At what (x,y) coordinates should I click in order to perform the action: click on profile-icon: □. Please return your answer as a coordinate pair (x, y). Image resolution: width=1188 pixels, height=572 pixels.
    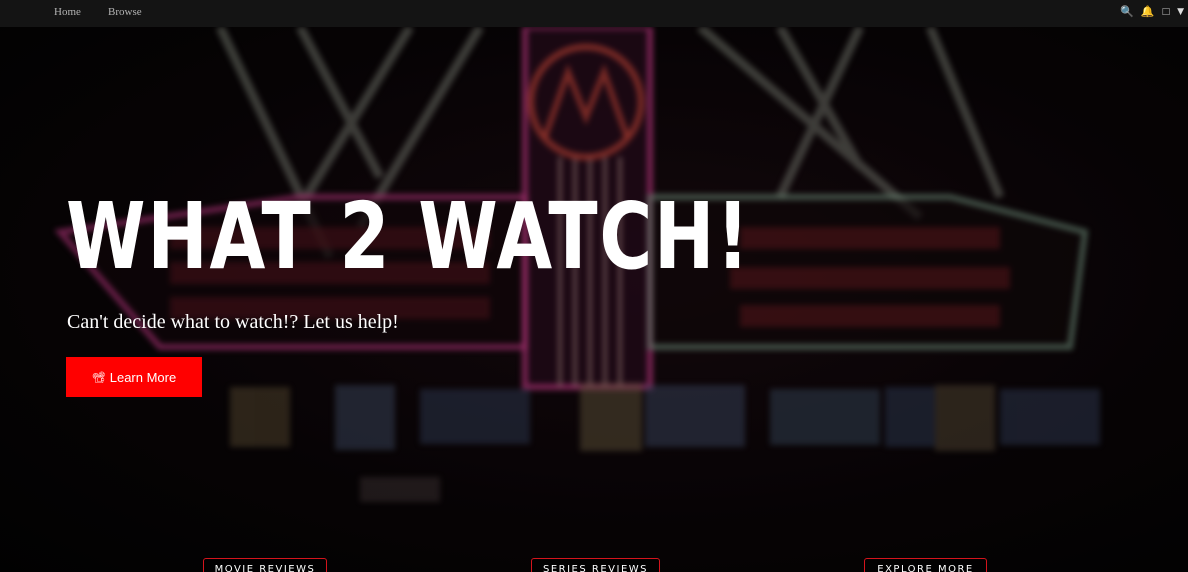
    Looking at the image, I should click on (1166, 12).